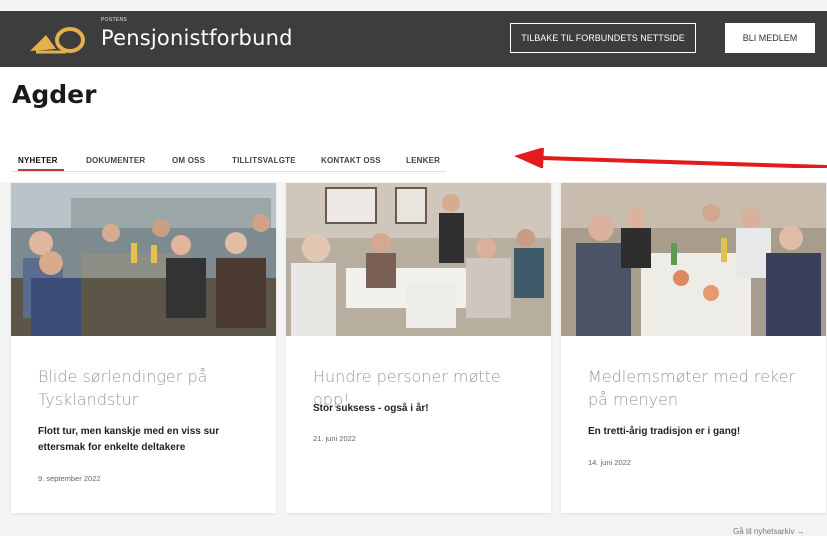  I want to click on brand-small-label: POSTENS, so click(114, 20).